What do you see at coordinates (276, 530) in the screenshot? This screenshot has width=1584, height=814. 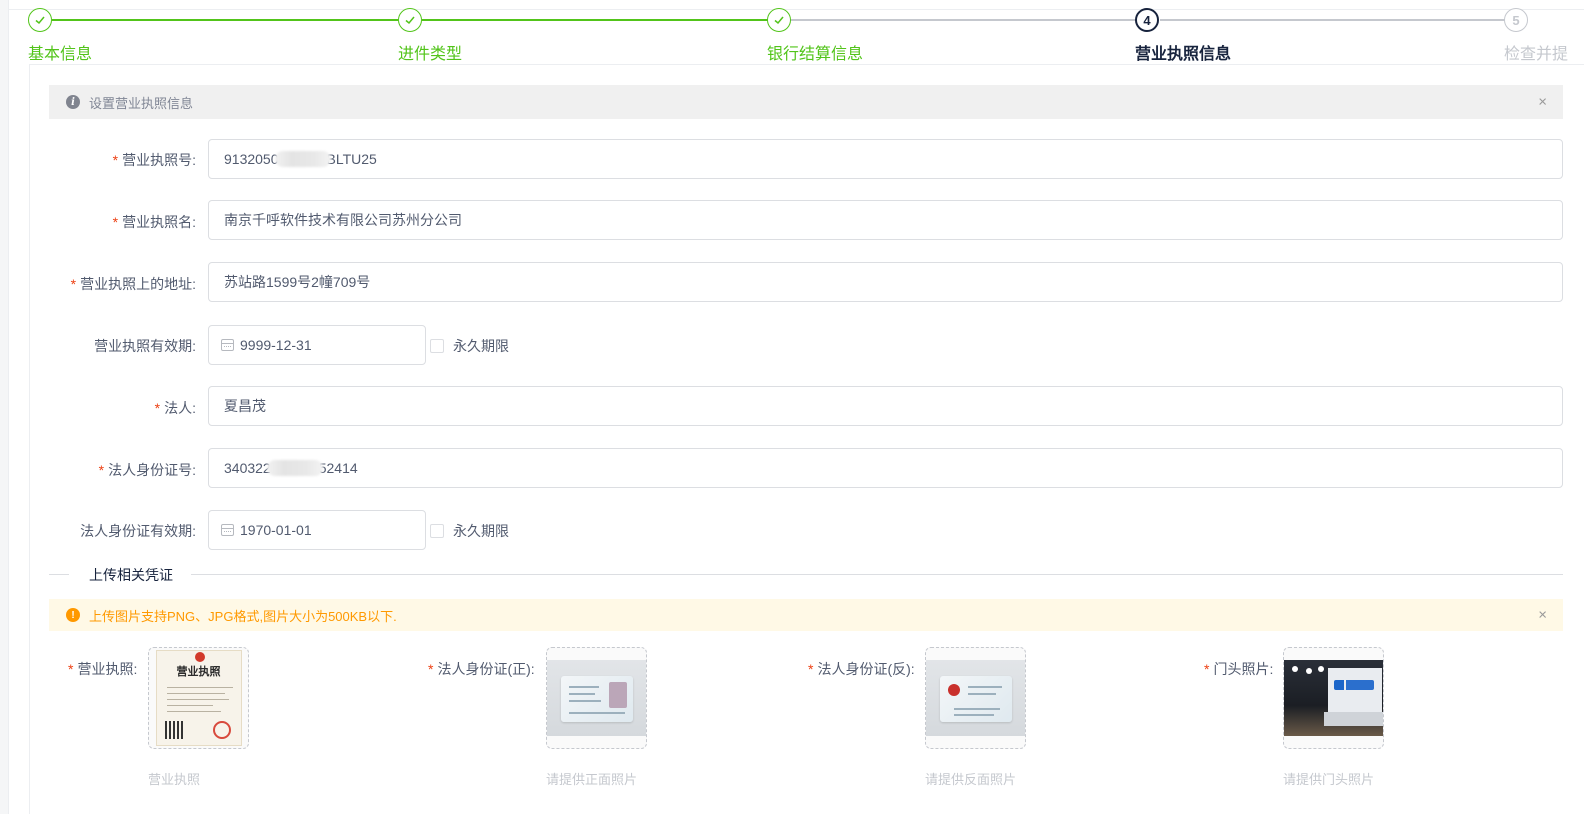 I see `legal-id-validity-value: 1970-01-01` at bounding box center [276, 530].